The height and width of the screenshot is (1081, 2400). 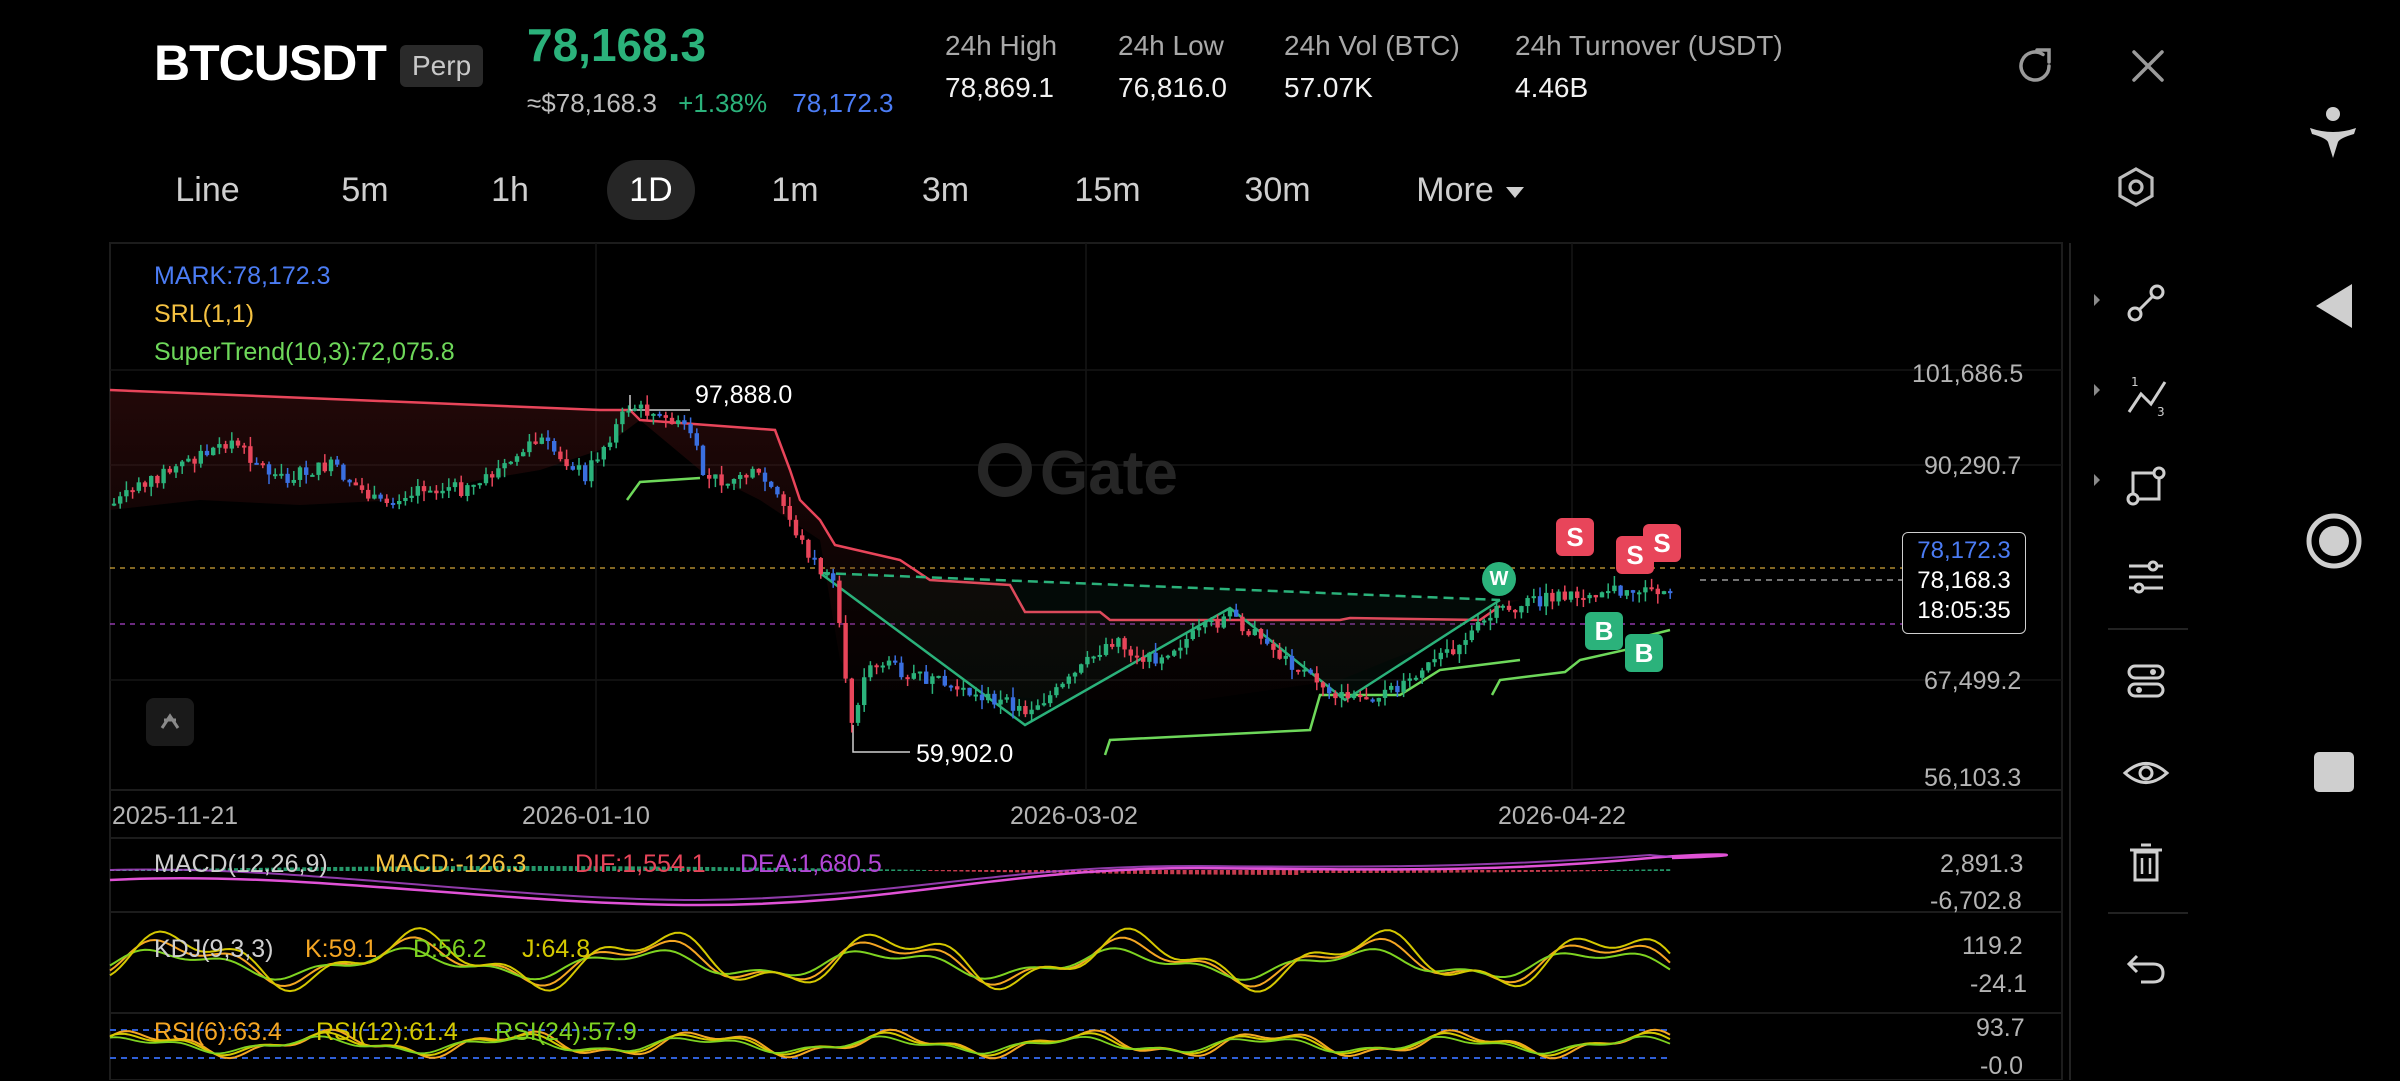 I want to click on indicator-settings-icon, so click(x=2146, y=577).